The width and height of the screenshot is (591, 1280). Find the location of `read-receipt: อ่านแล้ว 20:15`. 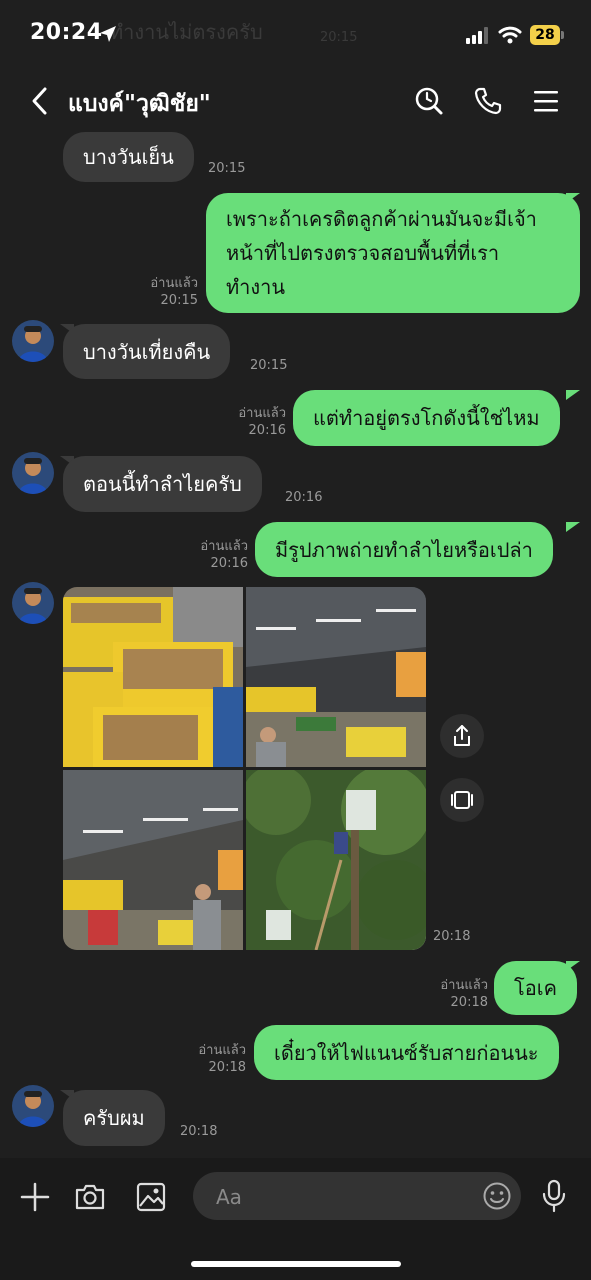

read-receipt: อ่านแล้ว 20:15 is located at coordinates (174, 292).